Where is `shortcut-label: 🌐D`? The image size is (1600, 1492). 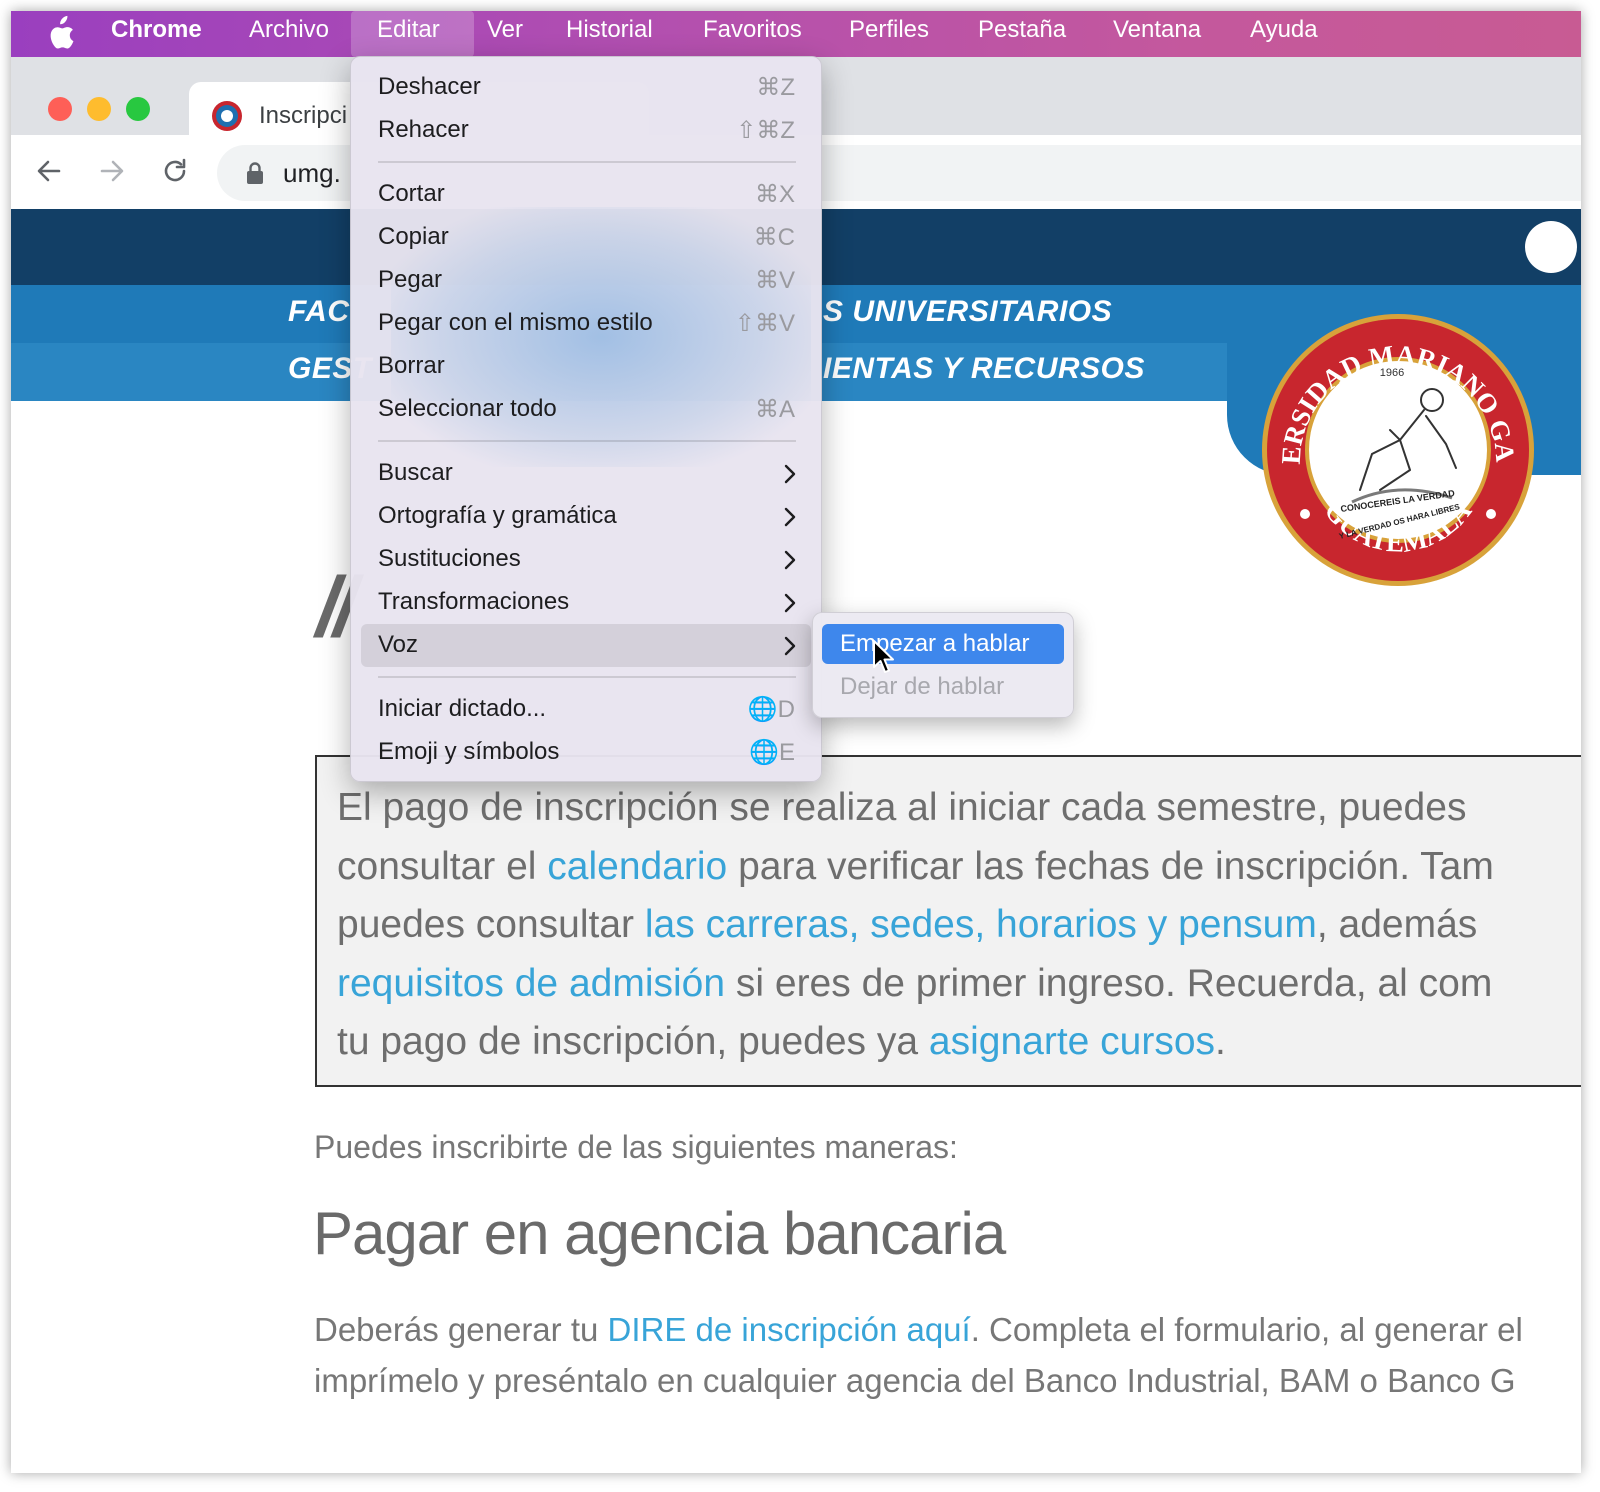
shortcut-label: 🌐D is located at coordinates (771, 709).